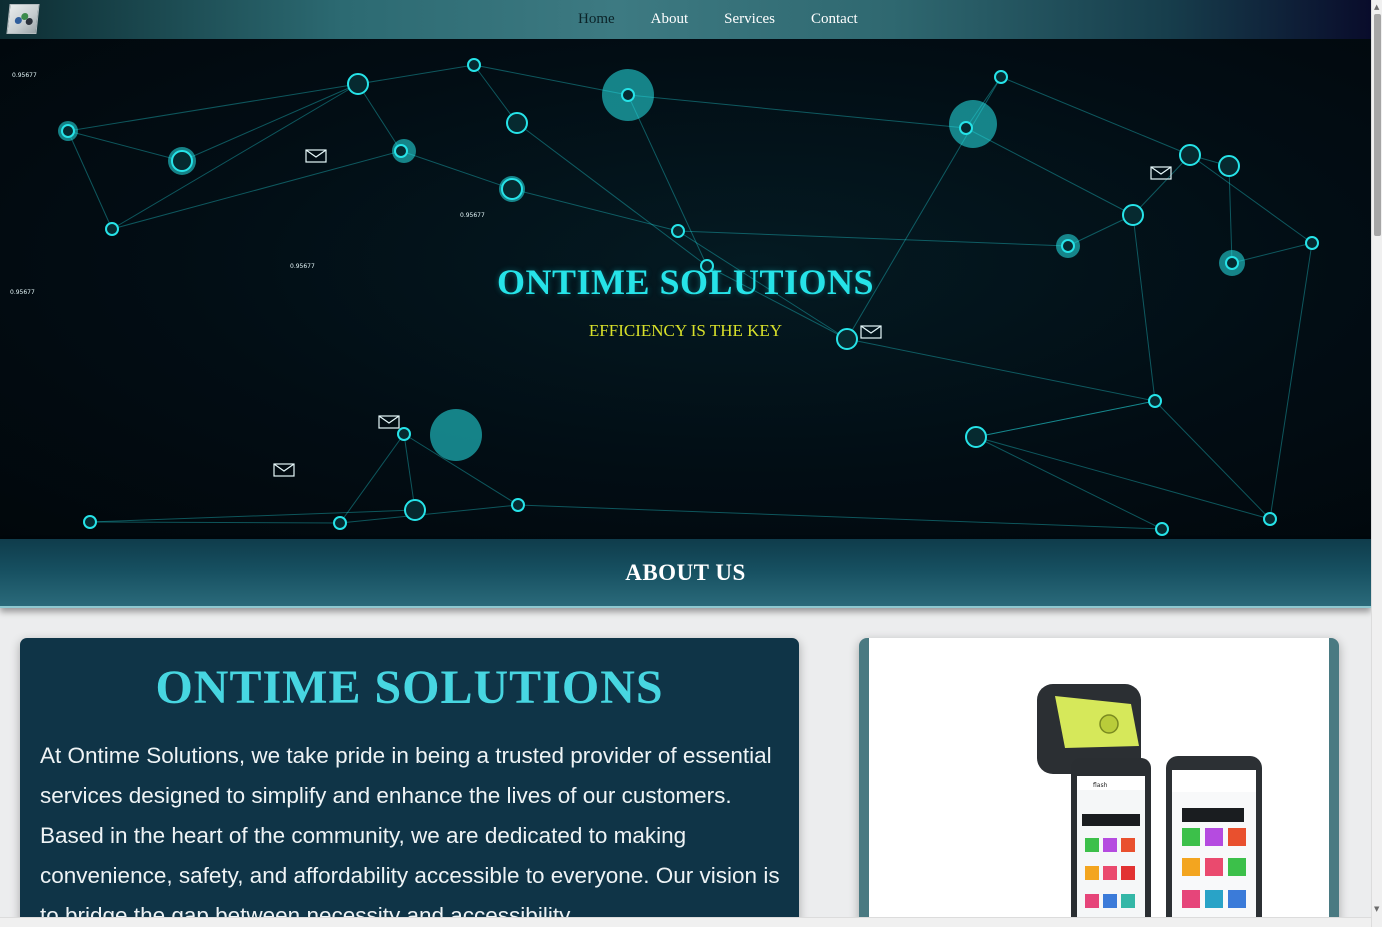 The height and width of the screenshot is (927, 1382). Describe the element at coordinates (1376, 7) in the screenshot. I see `scroll-up-arrow-icon: ▲` at that location.